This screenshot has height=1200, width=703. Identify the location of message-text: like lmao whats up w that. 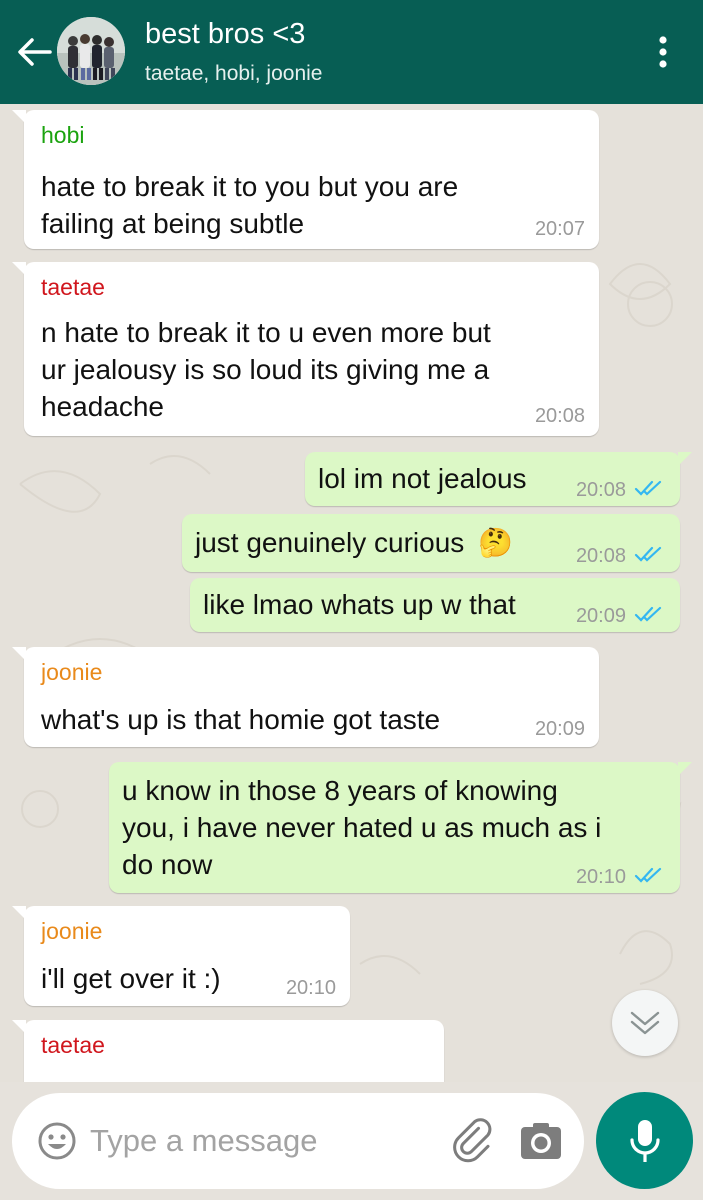
(359, 604).